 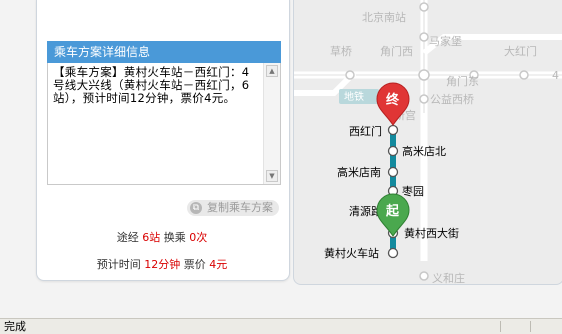 What do you see at coordinates (198, 237) in the screenshot?
I see `transfer-value: 0次` at bounding box center [198, 237].